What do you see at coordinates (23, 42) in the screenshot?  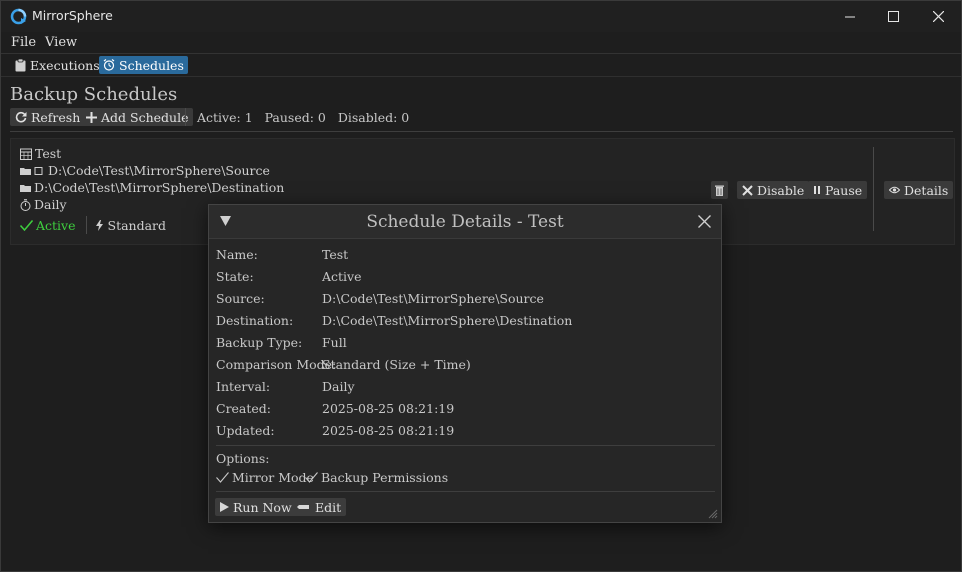 I see `menu-file: File` at bounding box center [23, 42].